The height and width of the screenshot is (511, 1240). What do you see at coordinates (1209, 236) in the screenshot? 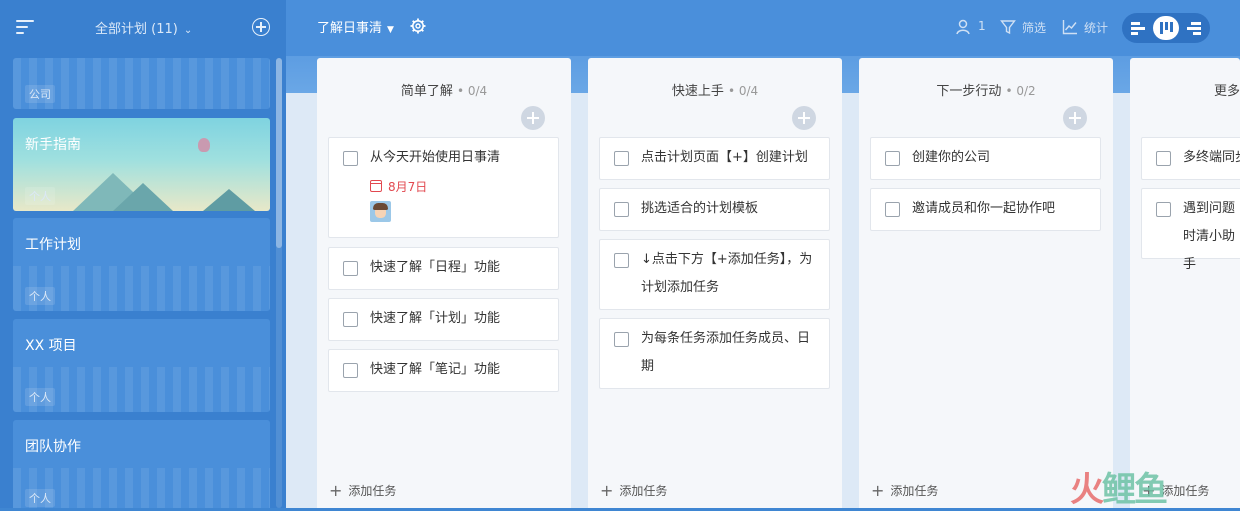
I see `task-text: 遇到问题时清小助手` at bounding box center [1209, 236].